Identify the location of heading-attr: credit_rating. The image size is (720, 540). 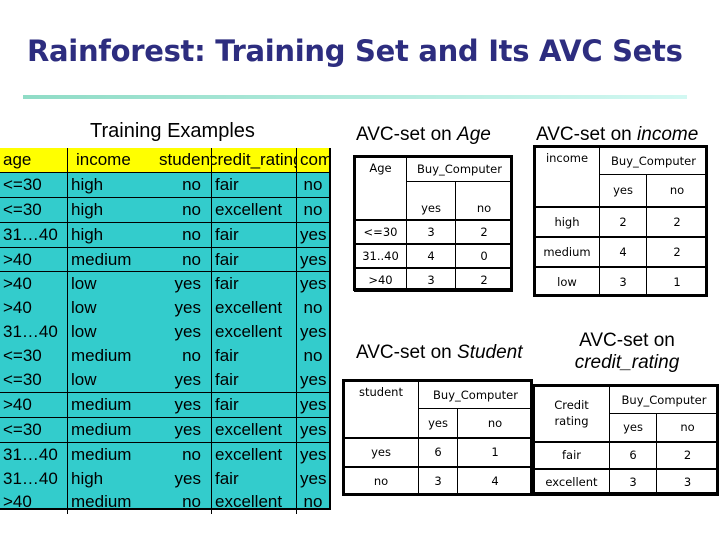
(627, 362).